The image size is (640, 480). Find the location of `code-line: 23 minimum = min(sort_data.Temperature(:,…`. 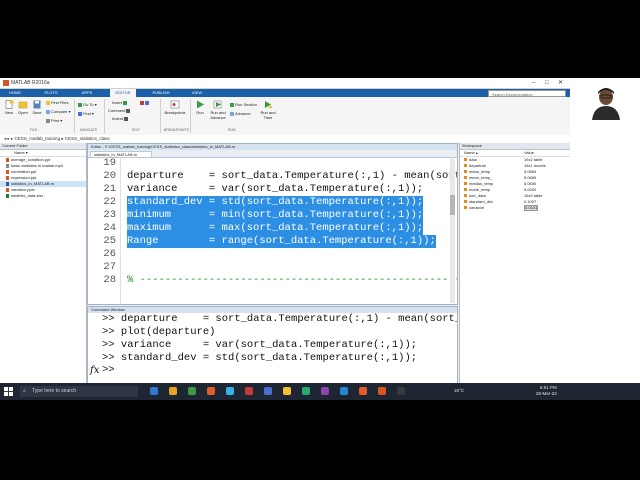

code-line: 23 minimum = min(sort_data.Temperature(:,… is located at coordinates (272, 215).